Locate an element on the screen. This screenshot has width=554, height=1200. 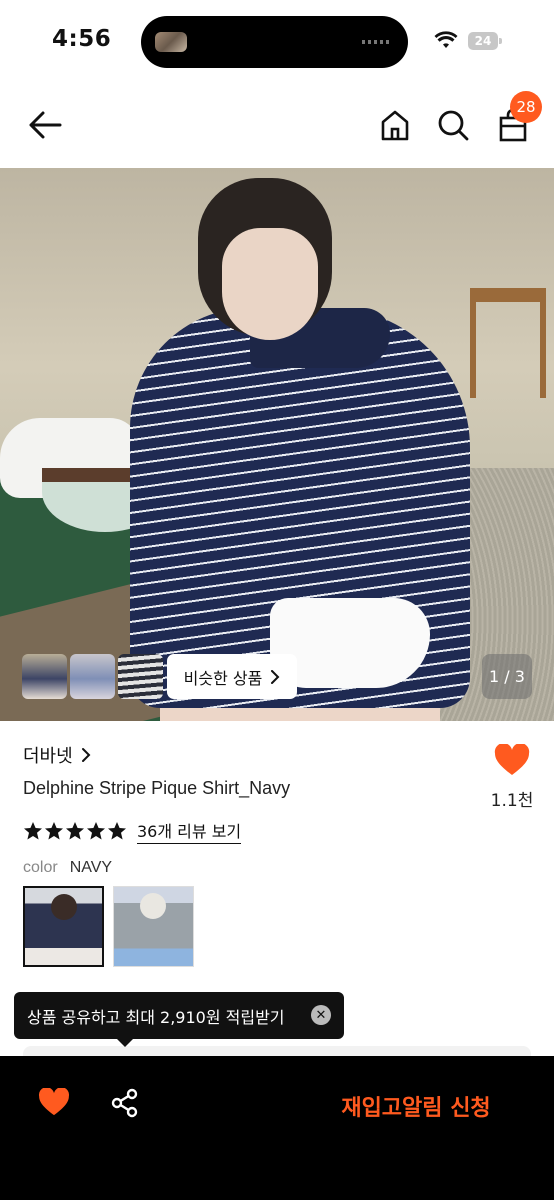
color-swatch-navy is located at coordinates (63, 926).